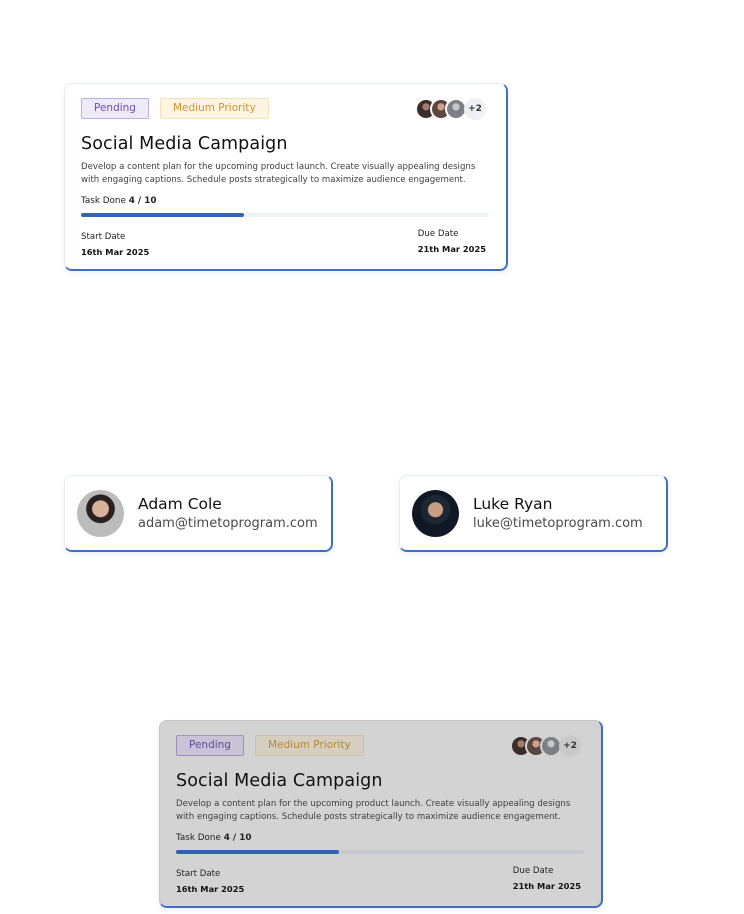 The width and height of the screenshot is (744, 914). What do you see at coordinates (558, 523) in the screenshot?
I see `user-email: luke@timetoprogram.com` at bounding box center [558, 523].